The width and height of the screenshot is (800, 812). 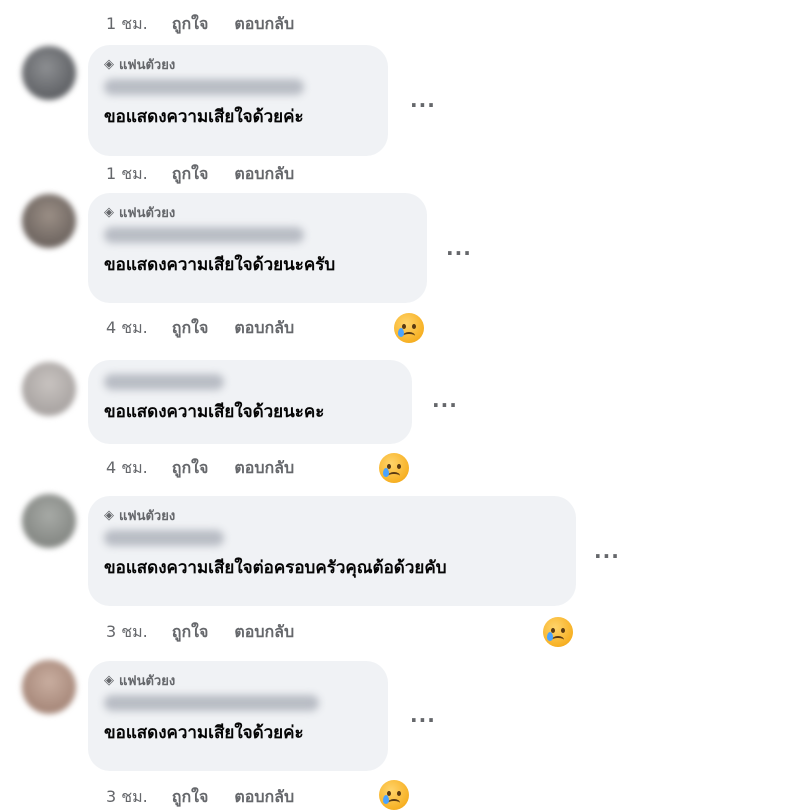 What do you see at coordinates (214, 412) in the screenshot?
I see `comment-text: ขอแสดงความเสียใจด้วยนะคะ` at bounding box center [214, 412].